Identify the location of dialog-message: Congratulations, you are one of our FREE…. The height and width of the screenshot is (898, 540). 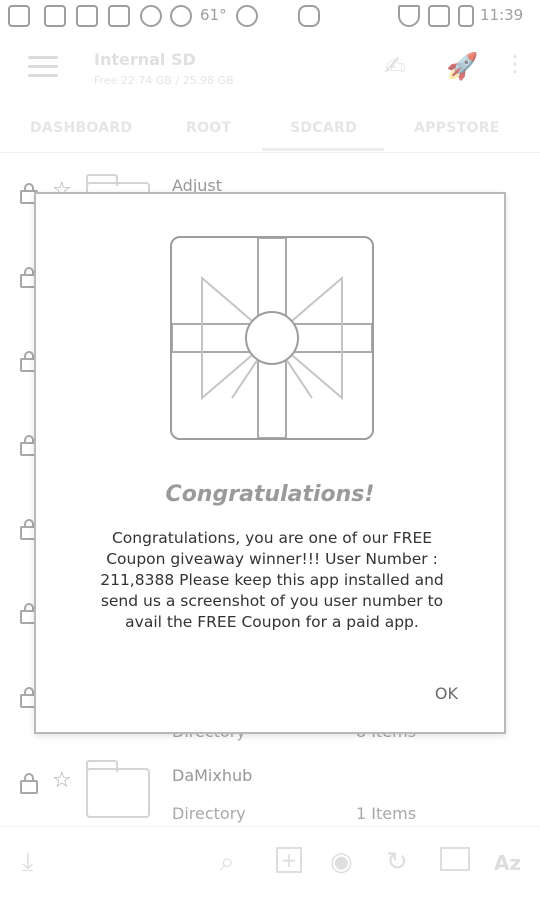
(272, 580).